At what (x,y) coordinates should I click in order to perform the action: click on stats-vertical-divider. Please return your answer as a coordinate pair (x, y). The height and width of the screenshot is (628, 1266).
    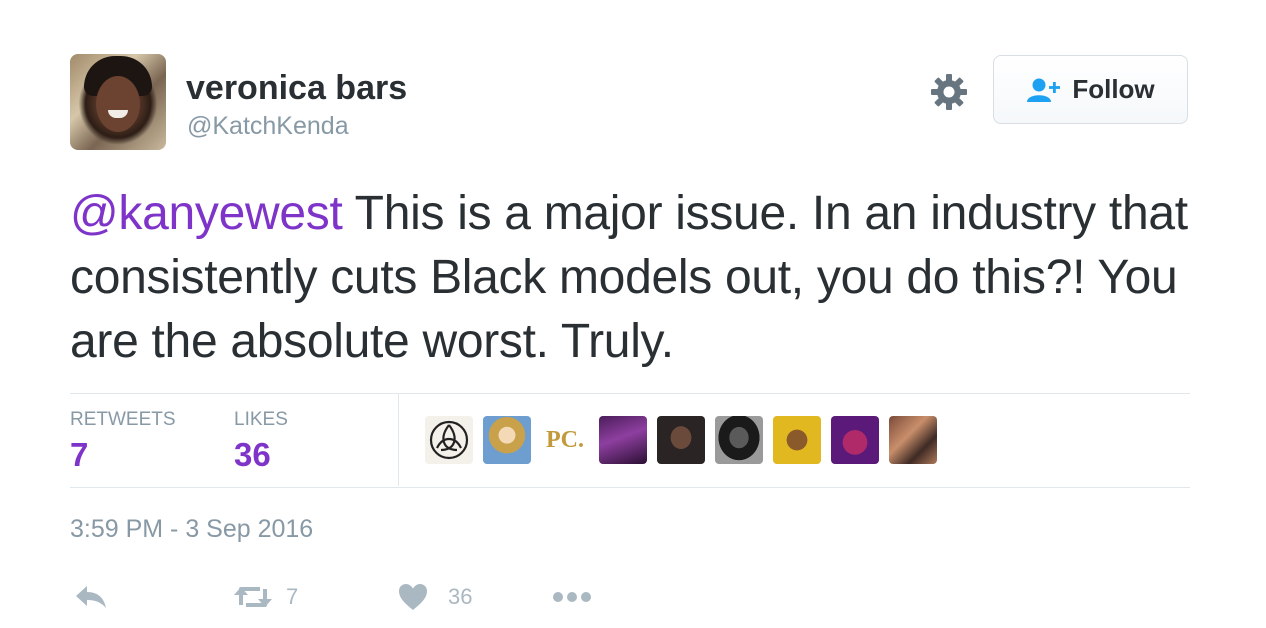
    Looking at the image, I should click on (398, 440).